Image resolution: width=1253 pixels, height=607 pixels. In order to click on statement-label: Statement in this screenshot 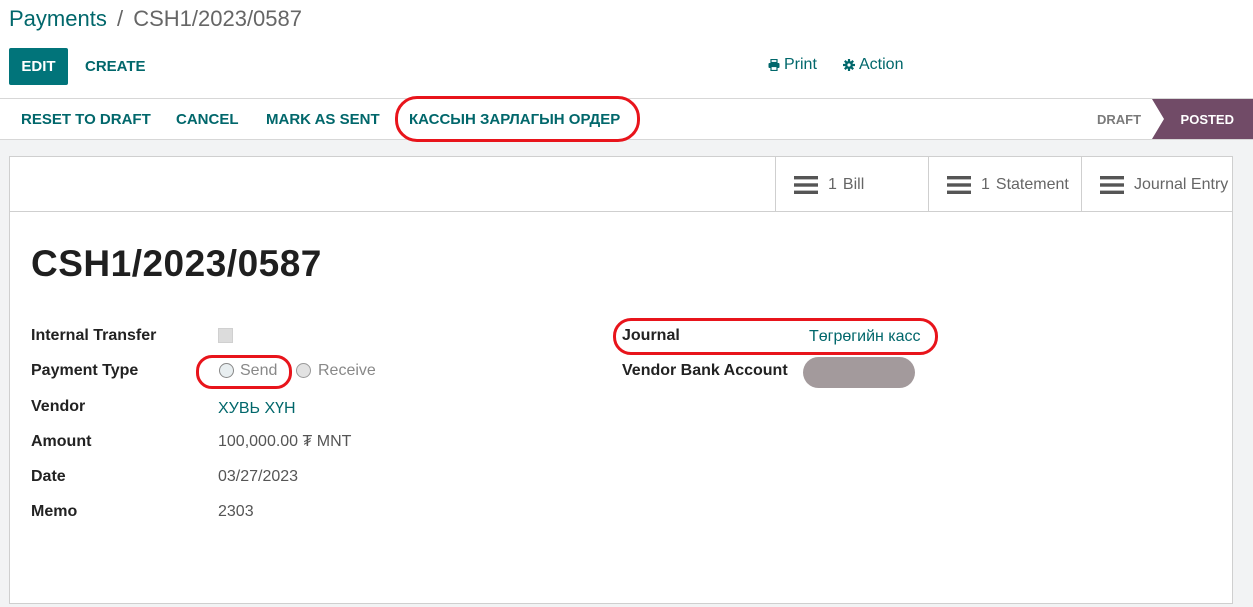, I will do `click(1032, 184)`.